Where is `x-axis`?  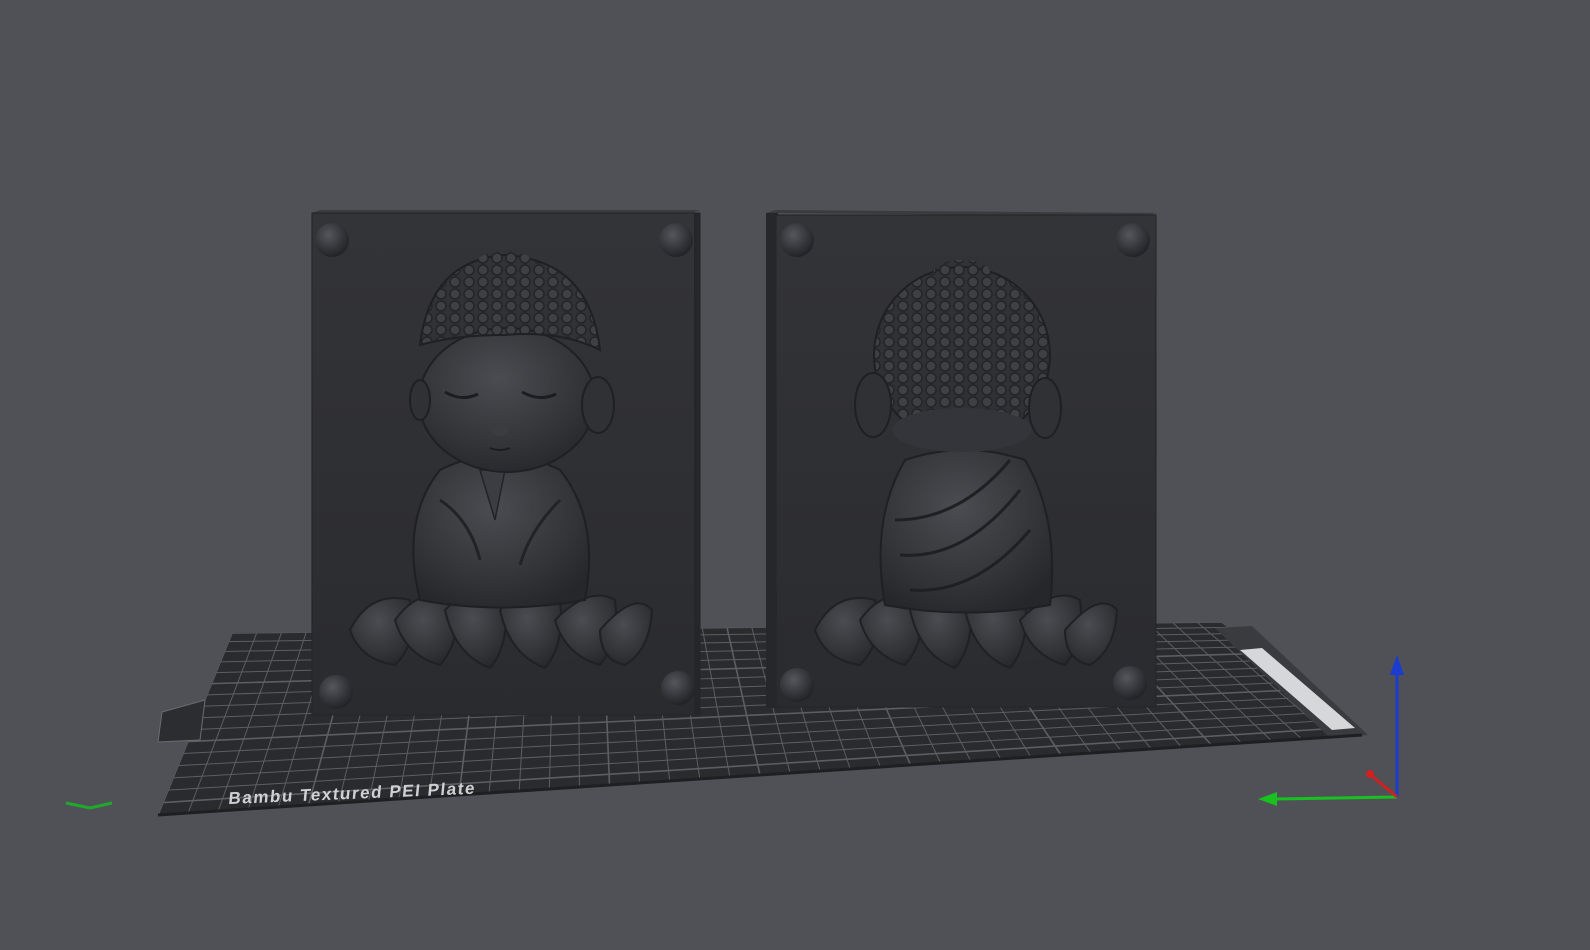 x-axis is located at coordinates (1384, 786).